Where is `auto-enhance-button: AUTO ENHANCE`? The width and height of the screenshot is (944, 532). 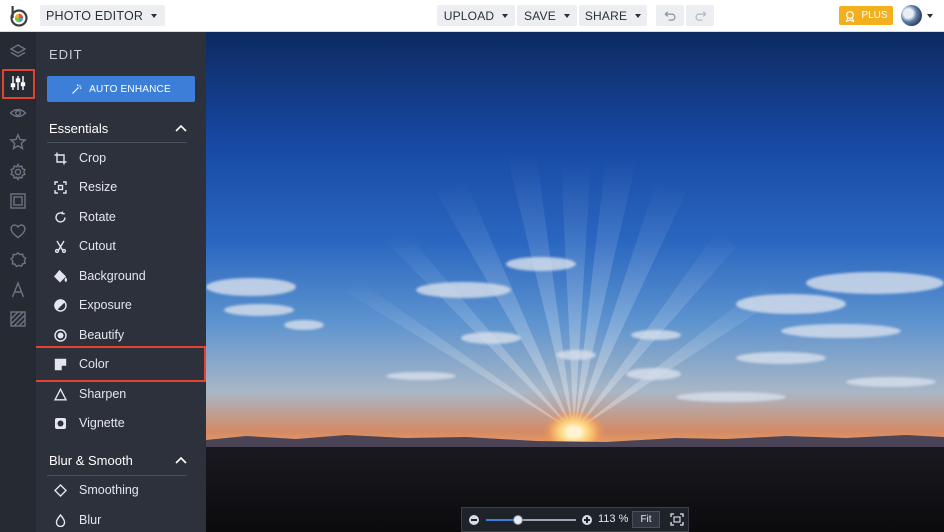 auto-enhance-button: AUTO ENHANCE is located at coordinates (121, 89).